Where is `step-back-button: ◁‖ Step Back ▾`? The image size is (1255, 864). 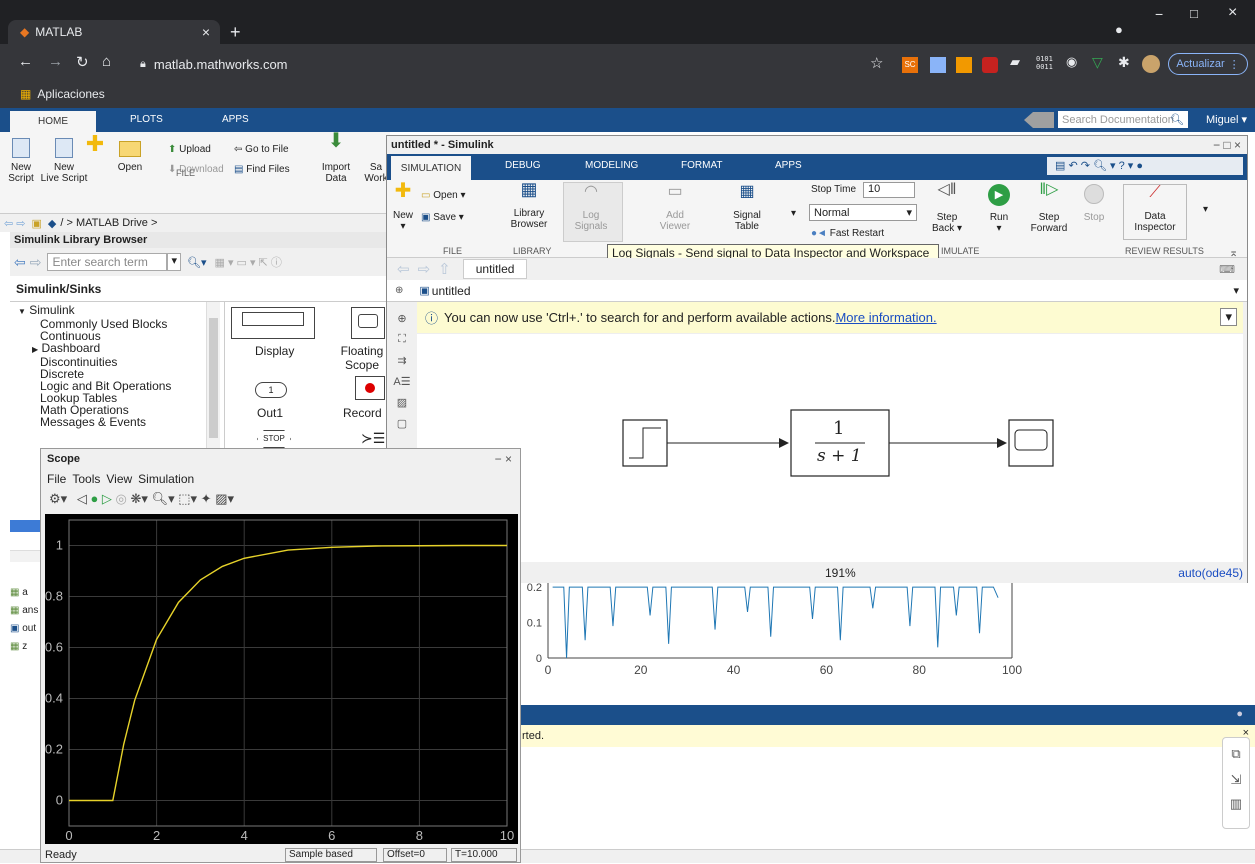 step-back-button: ◁‖ Step Back ▾ is located at coordinates (947, 208).